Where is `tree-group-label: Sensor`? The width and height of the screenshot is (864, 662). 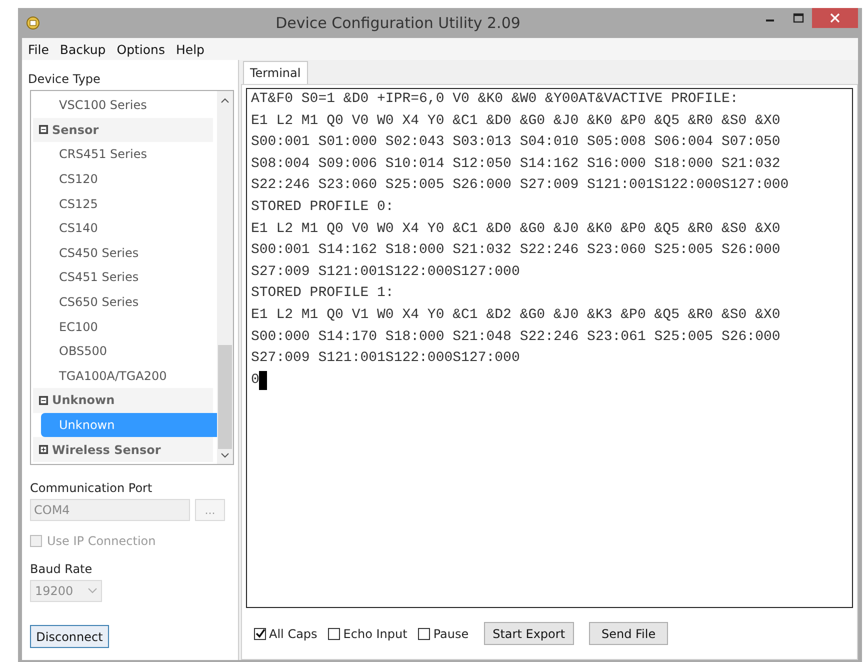 tree-group-label: Sensor is located at coordinates (75, 129).